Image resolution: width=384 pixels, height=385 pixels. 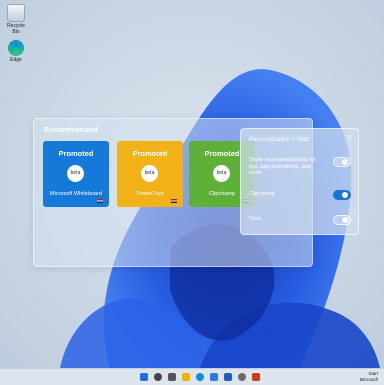 I want to click on settings-breadcrumb: Personalization > Start, so click(x=279, y=140).